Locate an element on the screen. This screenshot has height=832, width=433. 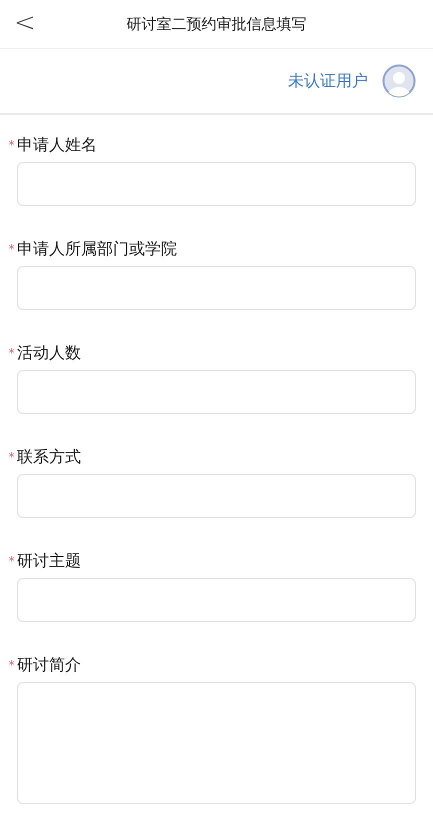
field-label: 研讨主题 is located at coordinates (49, 561).